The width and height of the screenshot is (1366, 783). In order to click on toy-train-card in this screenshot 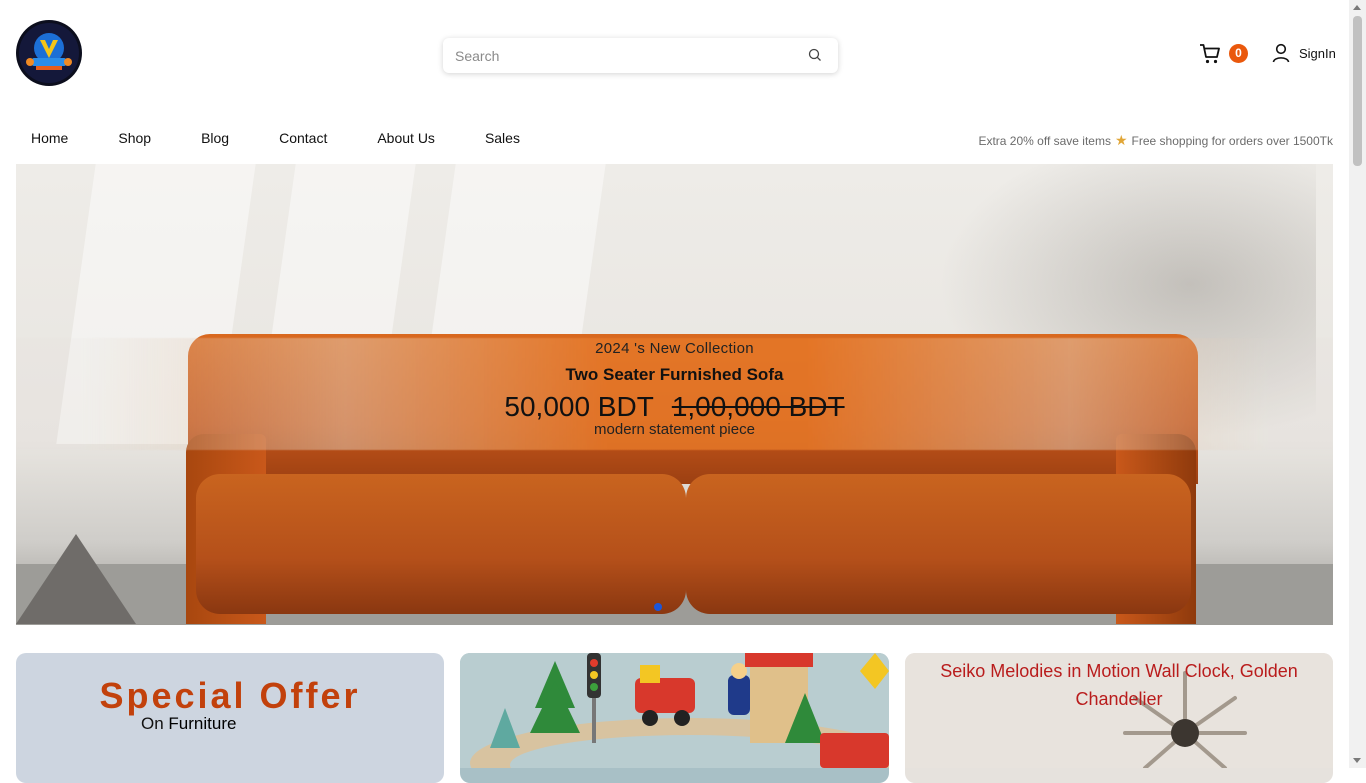, I will do `click(674, 718)`.